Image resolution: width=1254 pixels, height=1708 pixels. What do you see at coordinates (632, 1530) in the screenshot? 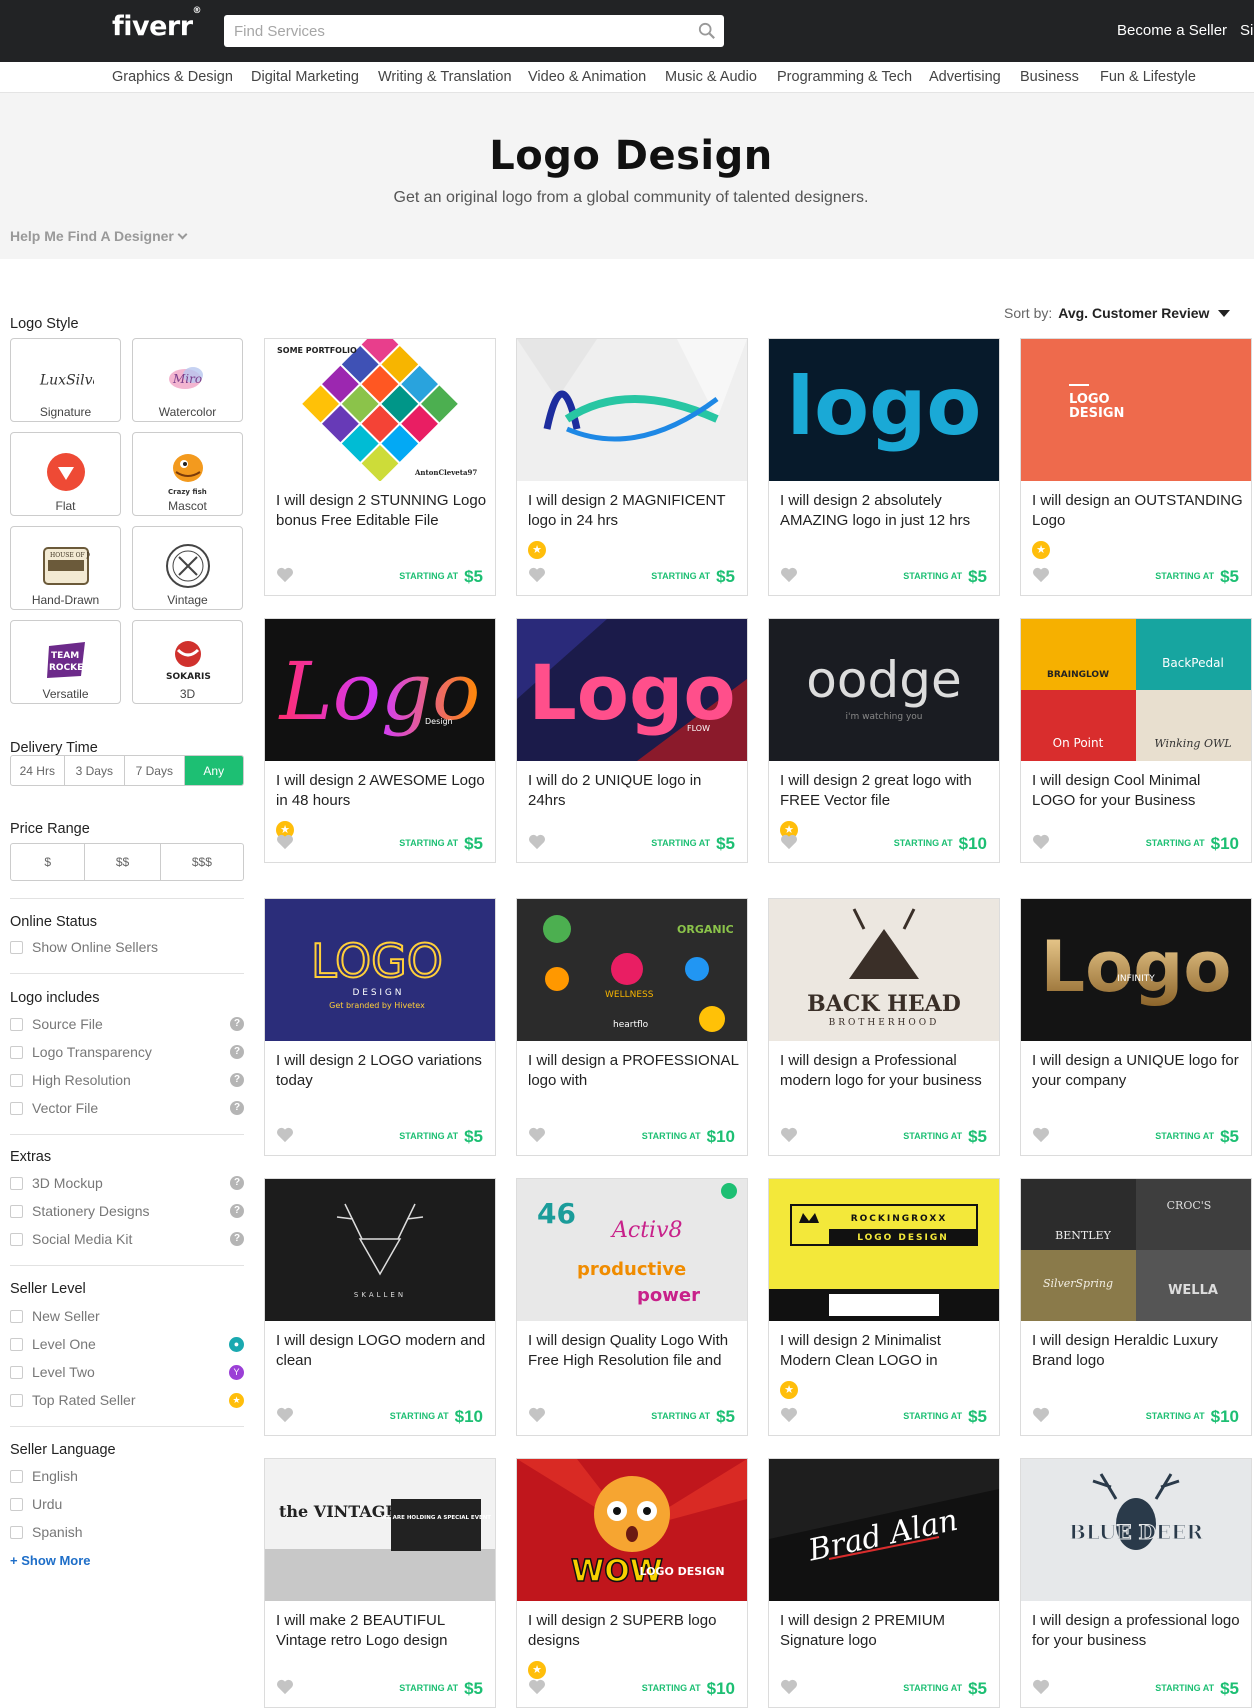
I see `gig-thumbnail: WOW LOGO DESIGN` at bounding box center [632, 1530].